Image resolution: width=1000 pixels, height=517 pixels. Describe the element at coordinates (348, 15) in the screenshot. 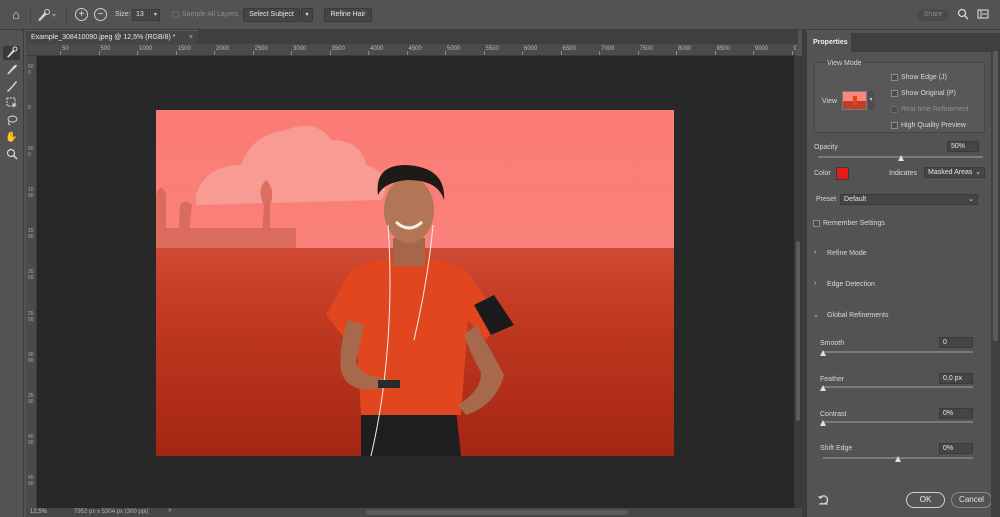

I see `refine-hair-button: Refine Hair` at that location.